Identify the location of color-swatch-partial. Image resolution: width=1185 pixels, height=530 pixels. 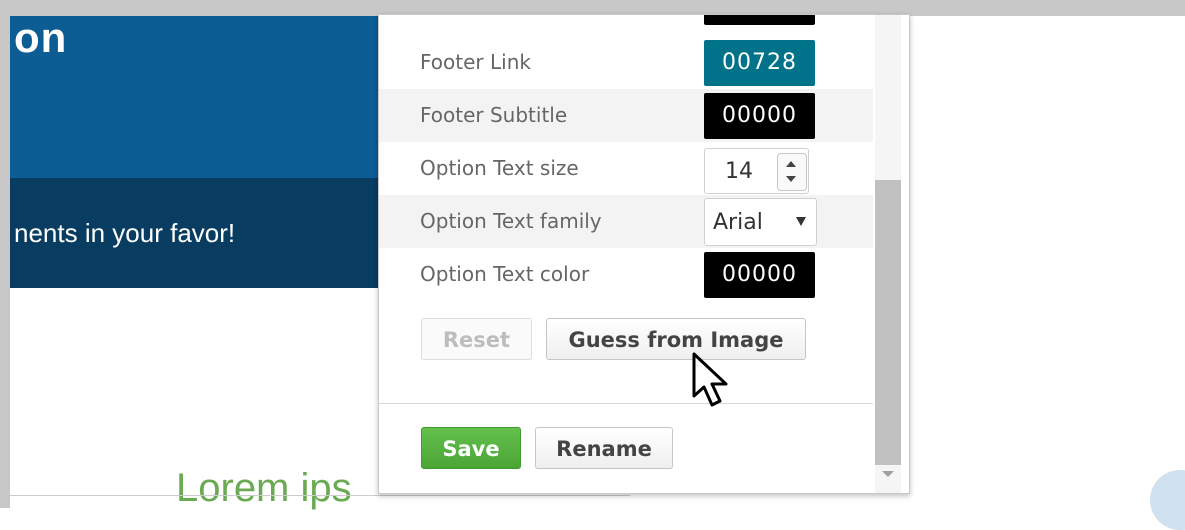
(759, 20).